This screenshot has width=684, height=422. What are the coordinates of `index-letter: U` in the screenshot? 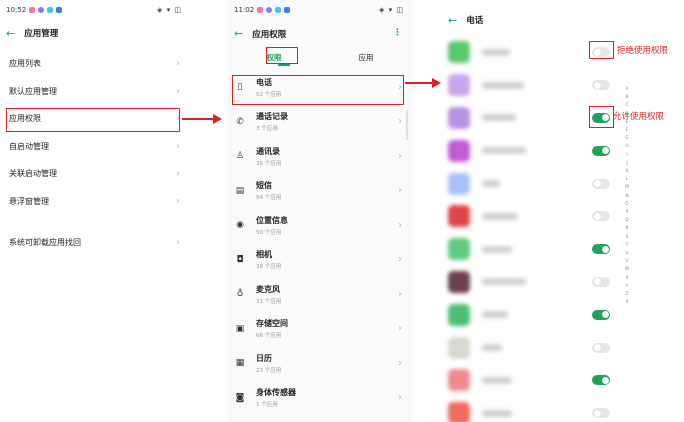 It's located at (627, 254).